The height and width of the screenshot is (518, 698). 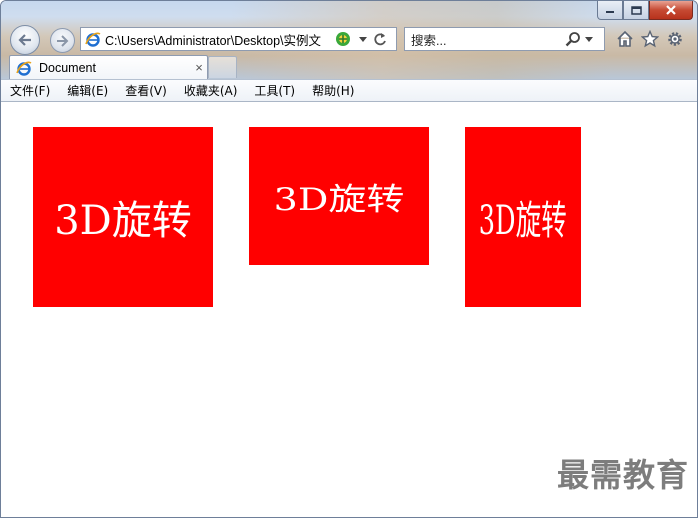 I want to click on menu-view: 查看(V), so click(x=145, y=90).